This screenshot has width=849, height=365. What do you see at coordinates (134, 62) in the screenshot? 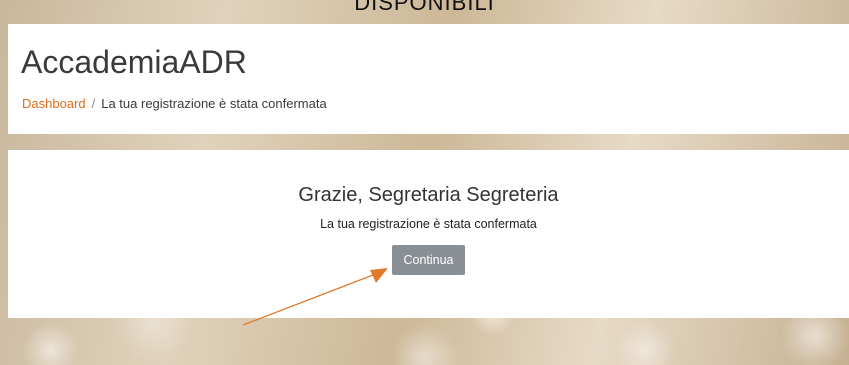
I see `site-name: AccademiaADR` at bounding box center [134, 62].